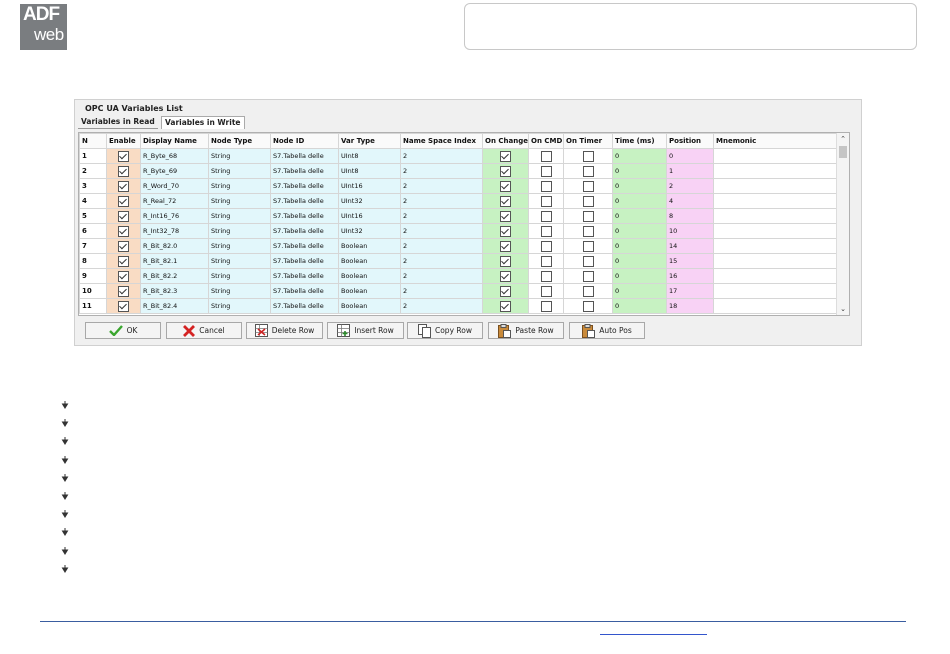 The width and height of the screenshot is (950, 654). Describe the element at coordinates (588, 141) in the screenshot. I see `col-header-on-timer: On Timer` at that location.